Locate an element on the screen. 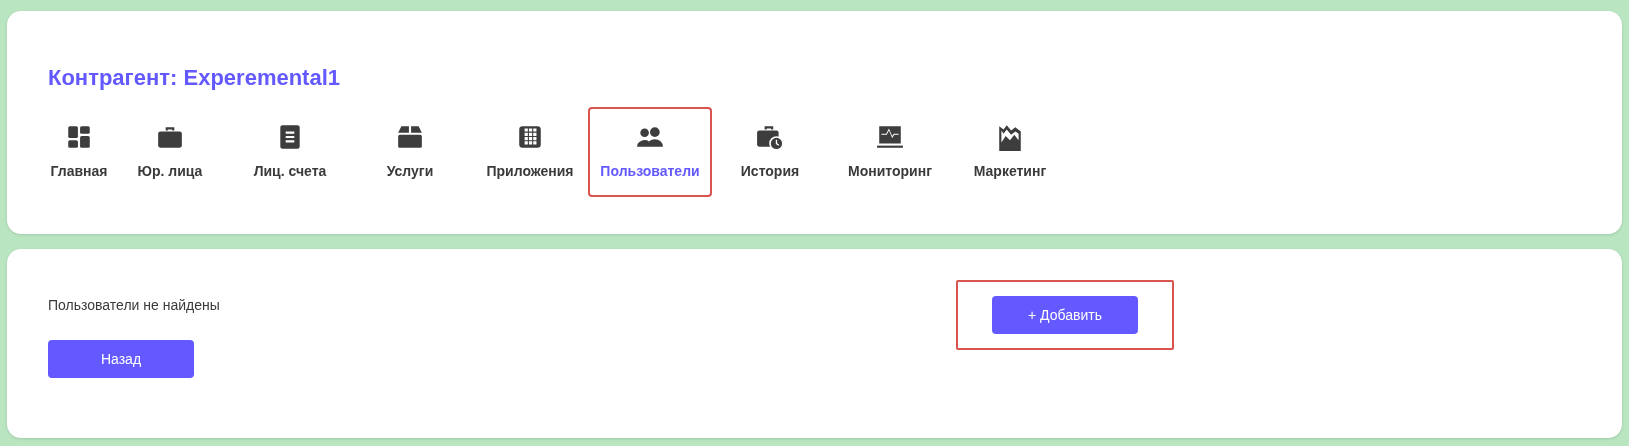 The height and width of the screenshot is (446, 1629). empty-message: Пользователи не найдены is located at coordinates (134, 305).